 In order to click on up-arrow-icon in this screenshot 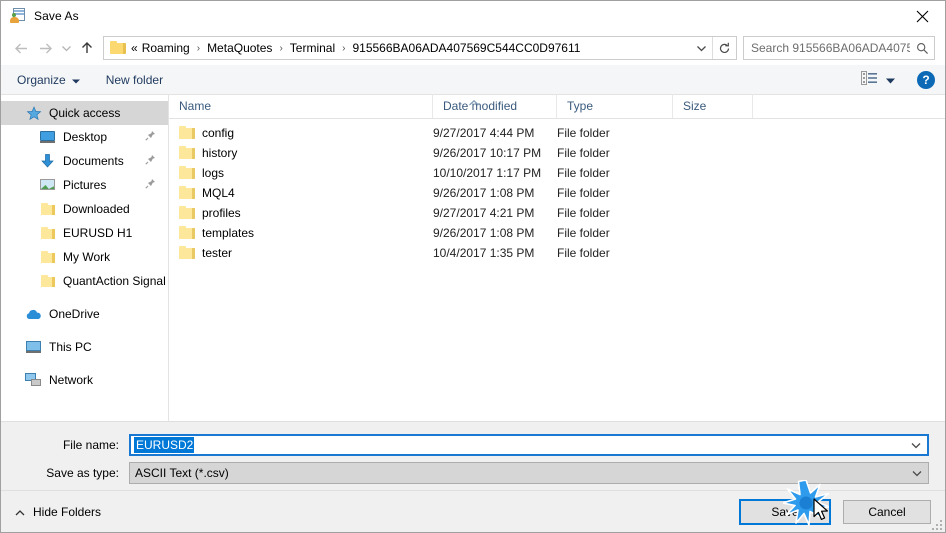, I will do `click(87, 48)`.